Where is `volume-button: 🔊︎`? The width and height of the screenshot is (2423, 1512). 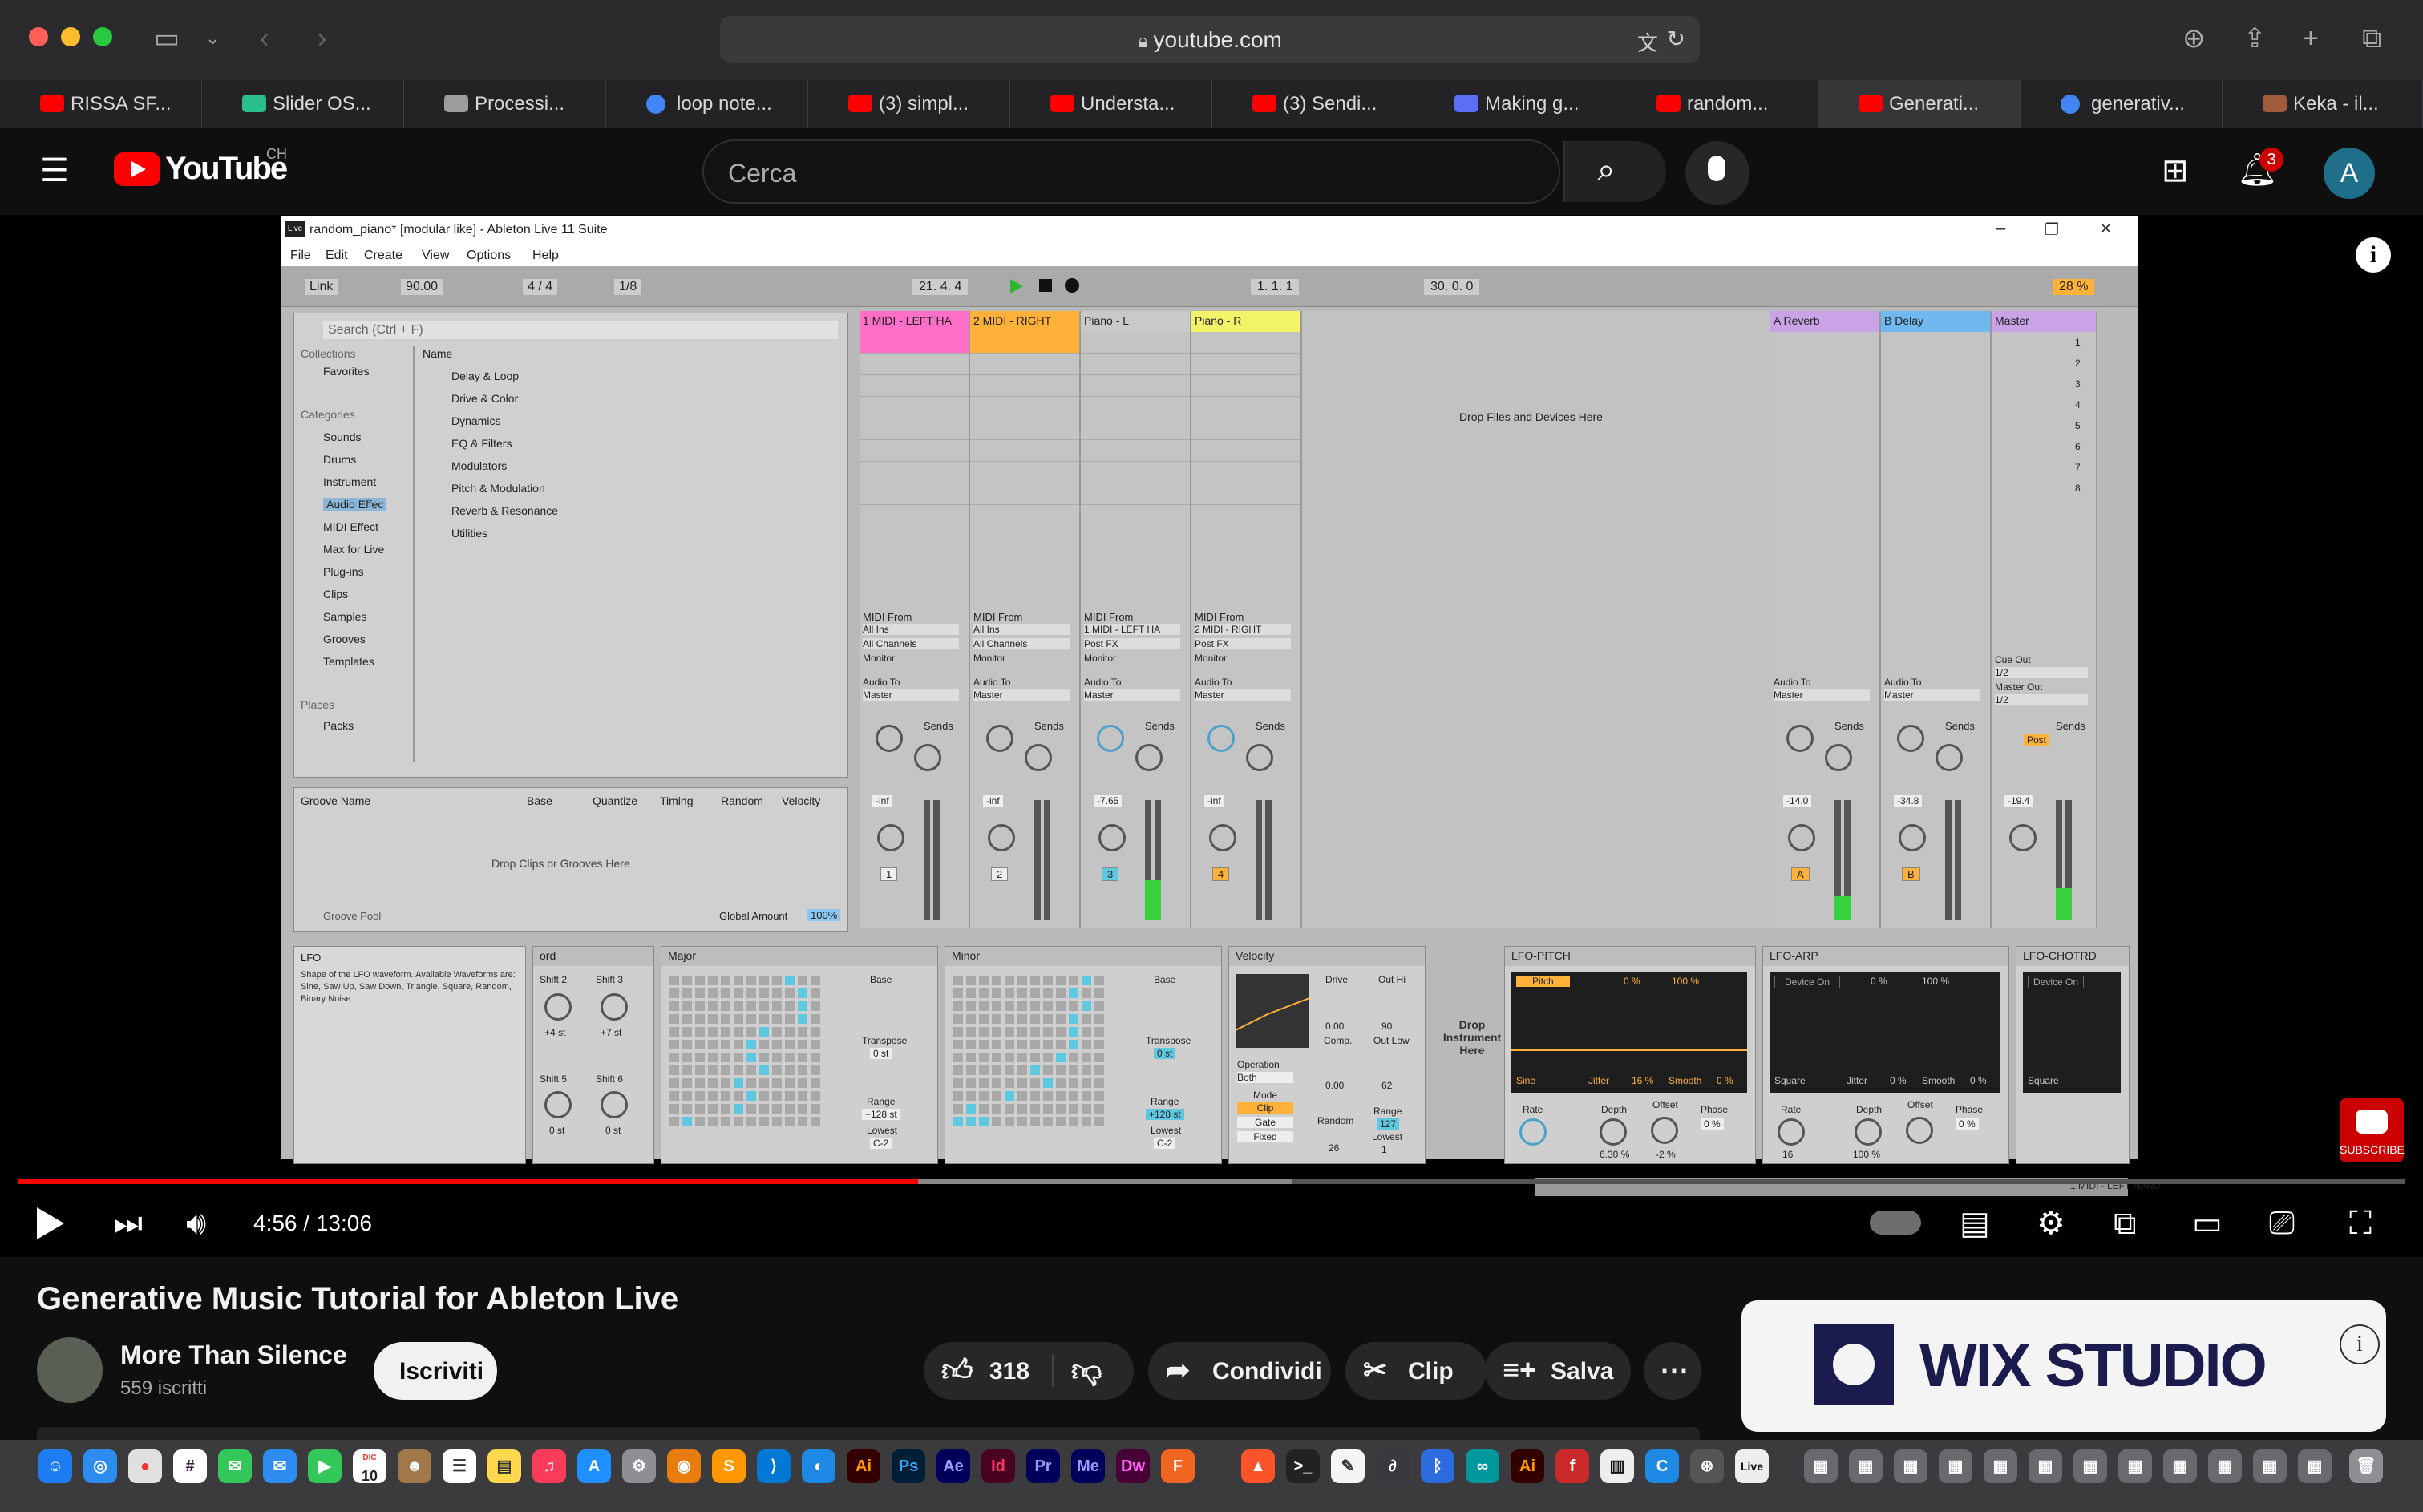 volume-button: 🔊︎ is located at coordinates (196, 1223).